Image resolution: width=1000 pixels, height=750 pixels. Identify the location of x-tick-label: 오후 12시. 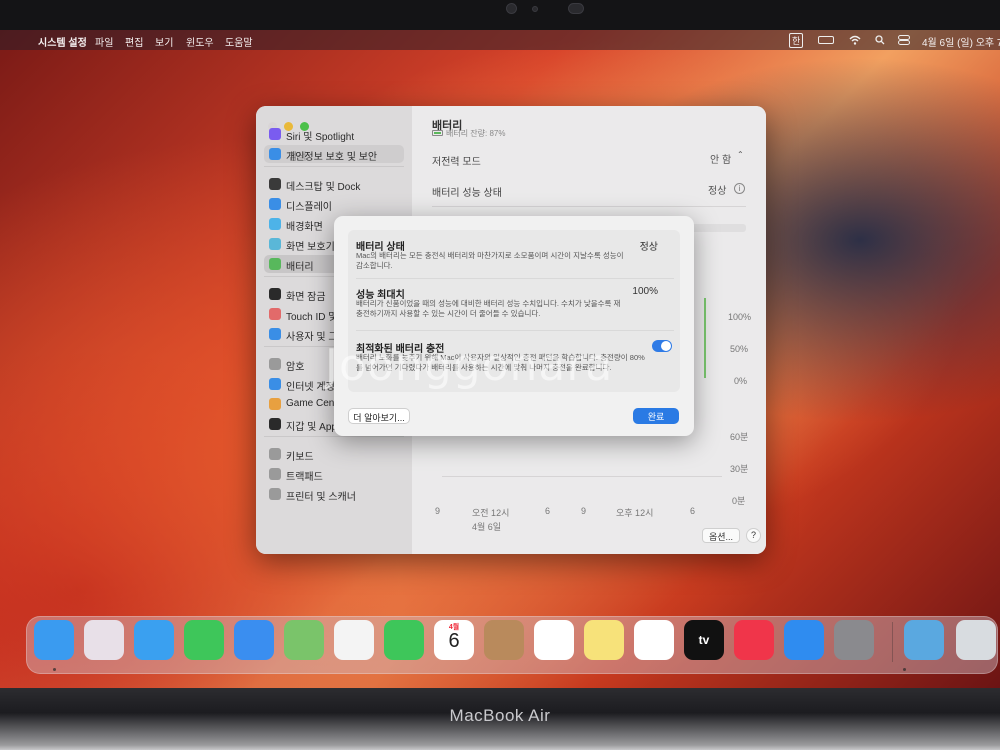
(635, 513).